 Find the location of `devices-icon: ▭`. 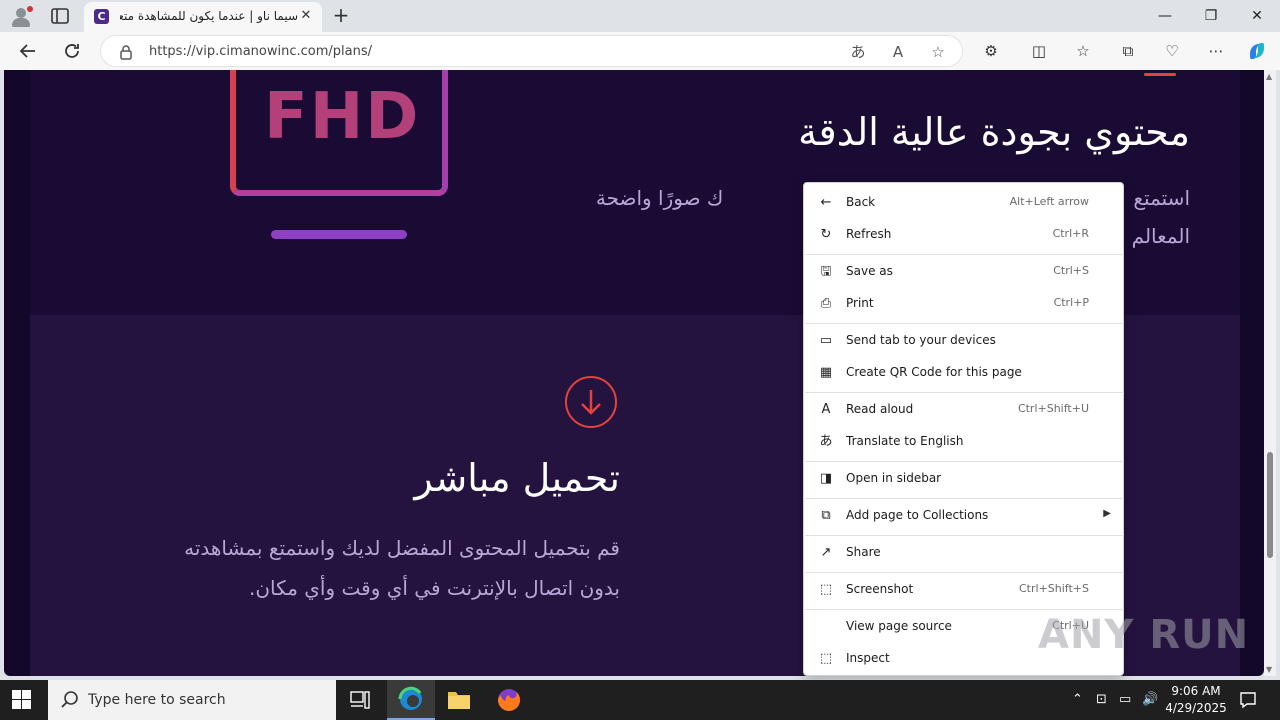

devices-icon: ▭ is located at coordinates (826, 340).